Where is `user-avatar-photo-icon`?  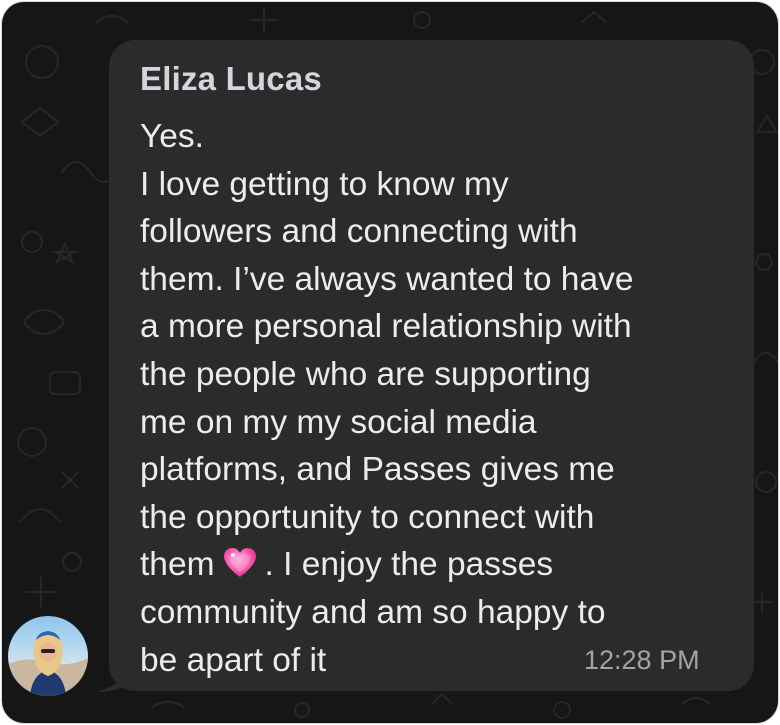
user-avatar-photo-icon is located at coordinates (48, 656).